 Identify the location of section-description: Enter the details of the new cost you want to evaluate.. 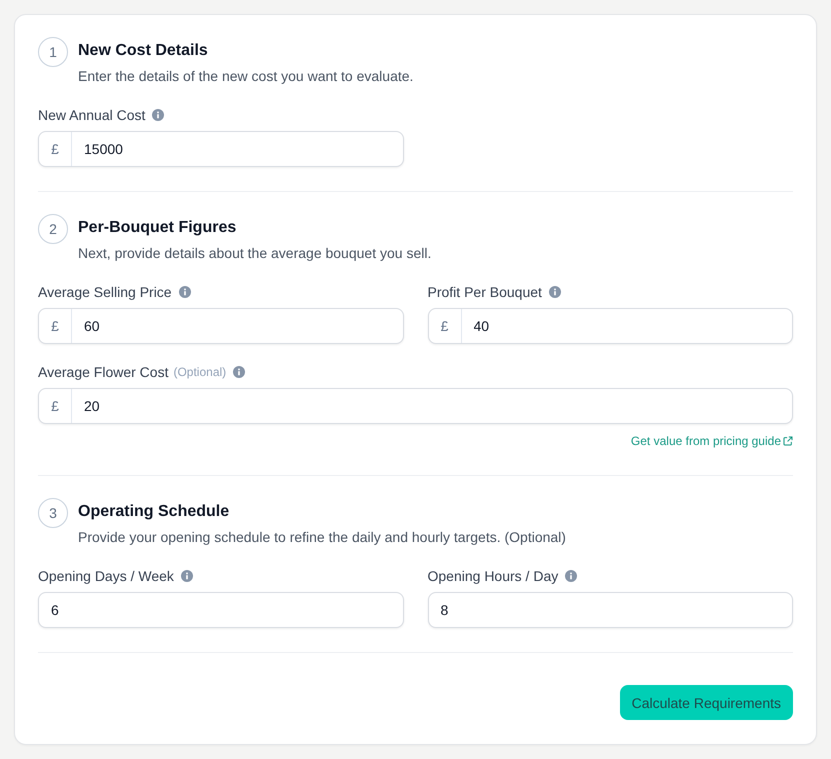
(246, 76).